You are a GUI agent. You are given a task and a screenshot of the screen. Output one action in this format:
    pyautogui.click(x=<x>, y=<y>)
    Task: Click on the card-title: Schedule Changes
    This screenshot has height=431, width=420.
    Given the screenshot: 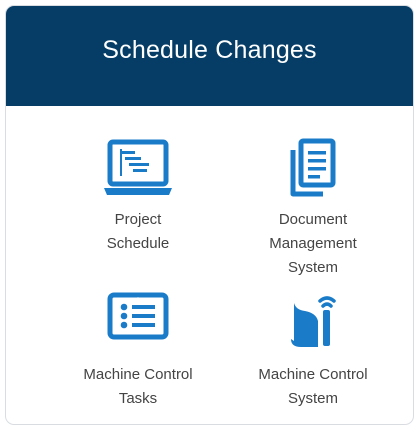 What is the action you would take?
    pyautogui.click(x=209, y=49)
    